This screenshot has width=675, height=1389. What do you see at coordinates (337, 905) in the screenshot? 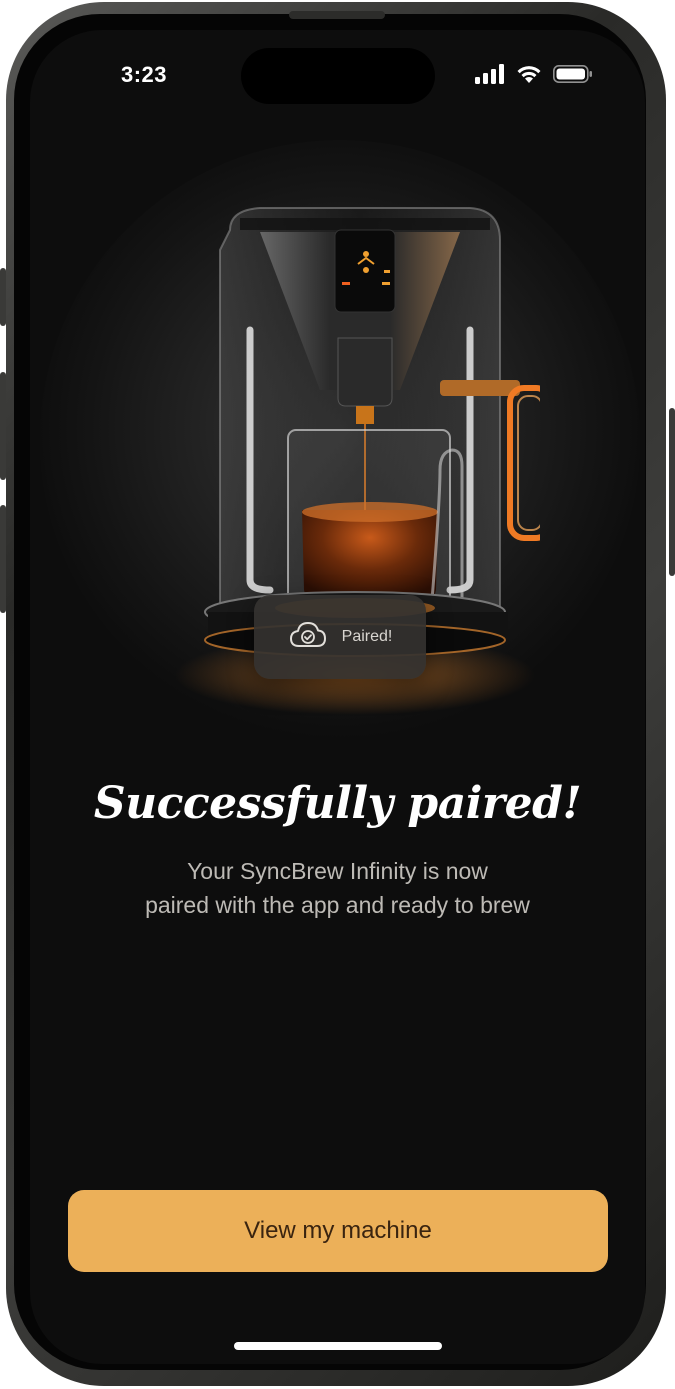
I see `subtitle-line-2: paired with the app and ready to brew` at bounding box center [337, 905].